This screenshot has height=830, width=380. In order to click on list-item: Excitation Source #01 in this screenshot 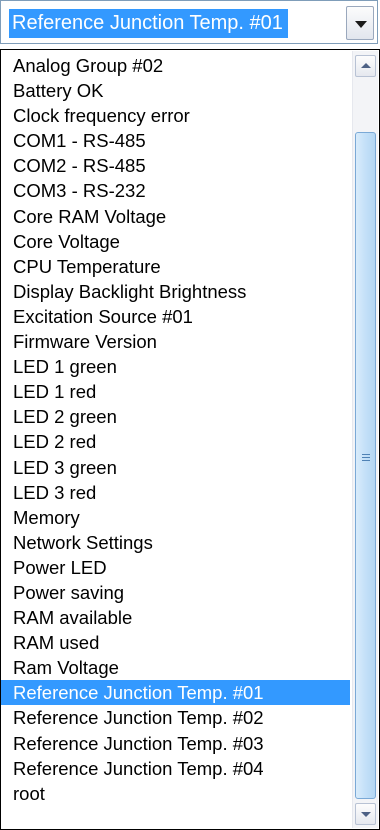, I will do `click(175, 316)`.